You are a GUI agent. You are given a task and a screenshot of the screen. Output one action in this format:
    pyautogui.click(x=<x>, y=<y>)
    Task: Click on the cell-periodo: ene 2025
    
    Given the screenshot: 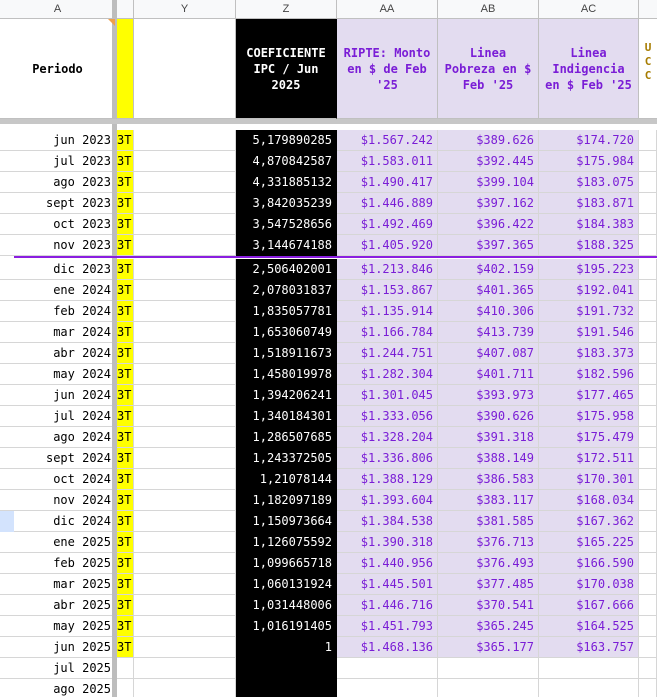 What is the action you would take?
    pyautogui.click(x=58, y=542)
    